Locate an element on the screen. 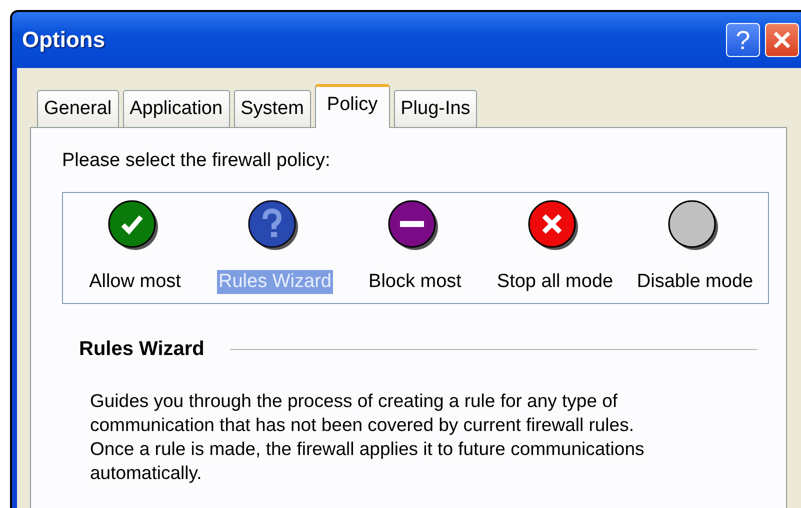 Image resolution: width=801 pixels, height=508 pixels. policy-option: Block most is located at coordinates (415, 282).